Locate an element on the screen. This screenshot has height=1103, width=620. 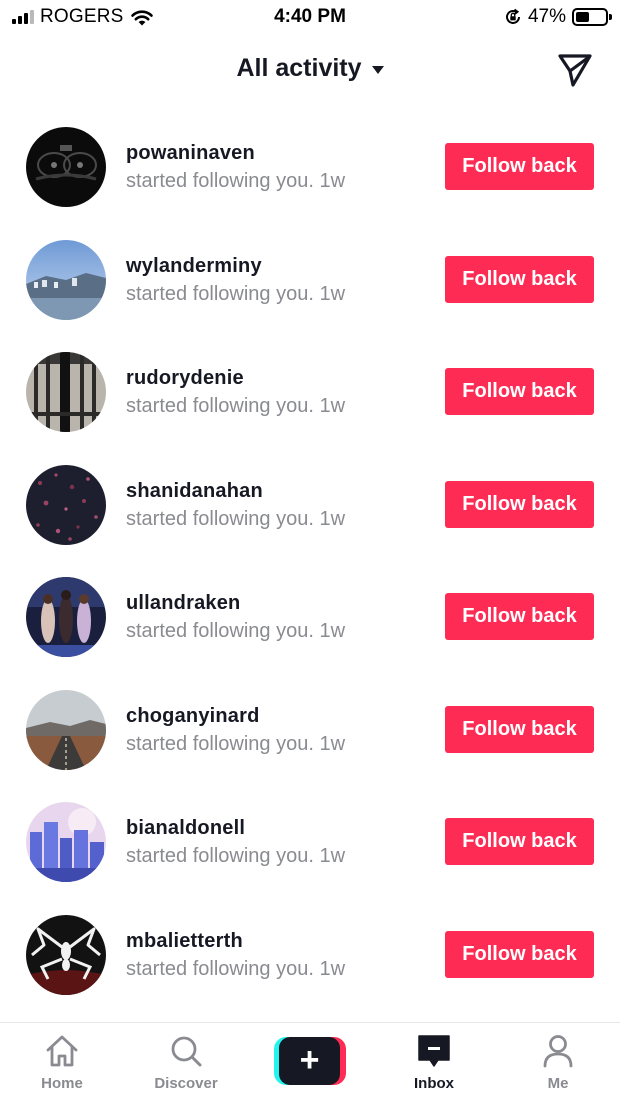
username: rudorydenie is located at coordinates (185, 378).